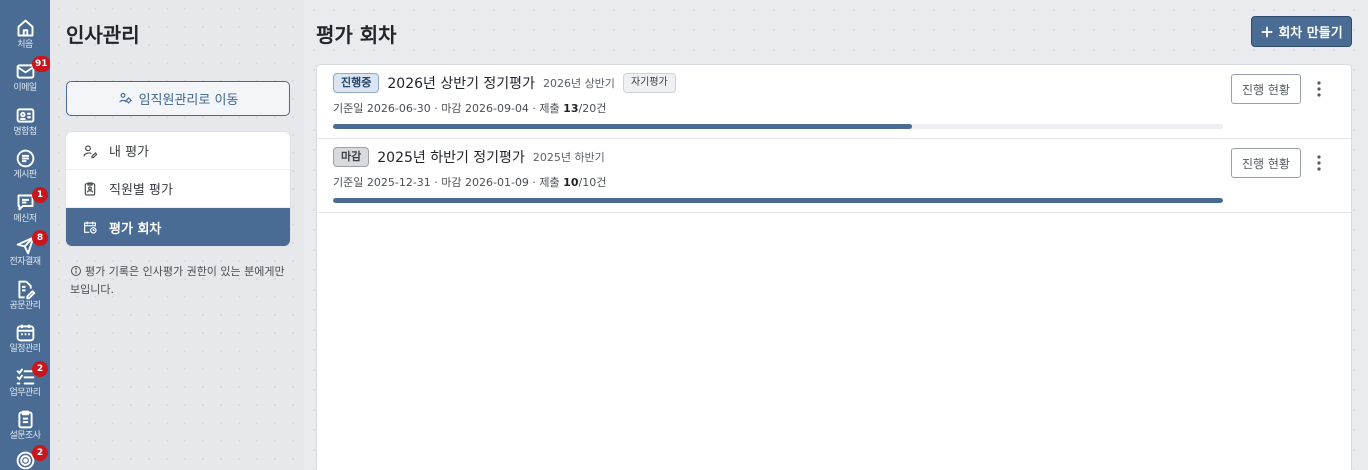 Image resolution: width=1368 pixels, height=470 pixels. What do you see at coordinates (1310, 33) in the screenshot?
I see `create-round-label: 회차 만들기` at bounding box center [1310, 33].